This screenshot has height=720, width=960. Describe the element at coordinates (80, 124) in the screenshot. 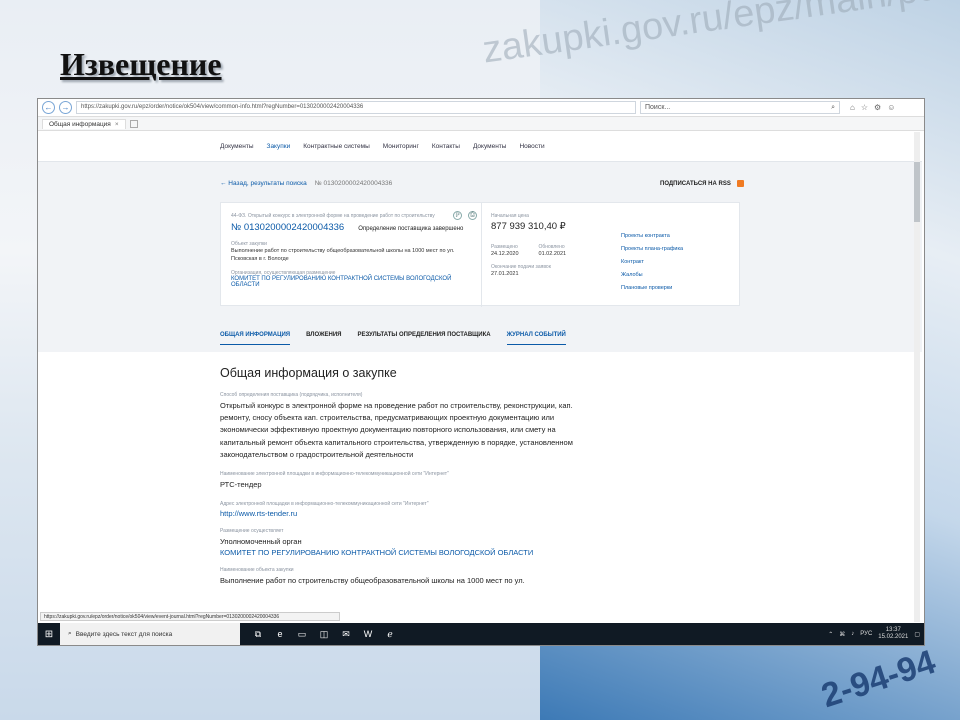

I see `tab-label: Общая информация` at that location.